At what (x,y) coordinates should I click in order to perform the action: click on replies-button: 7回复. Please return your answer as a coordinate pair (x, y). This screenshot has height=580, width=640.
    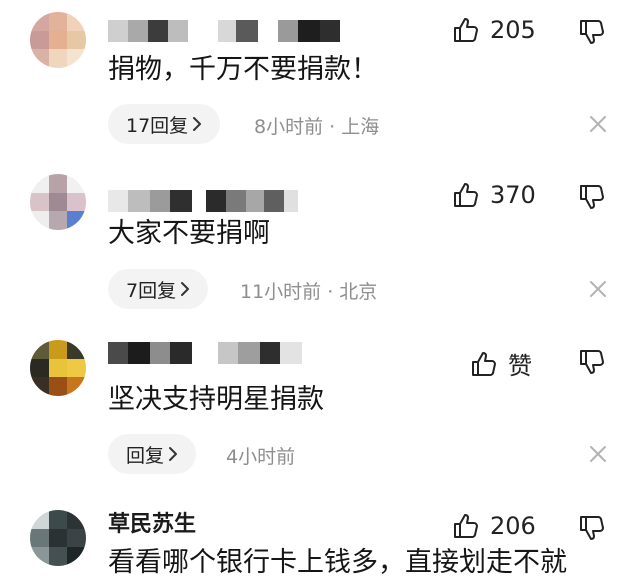
    Looking at the image, I should click on (158, 289).